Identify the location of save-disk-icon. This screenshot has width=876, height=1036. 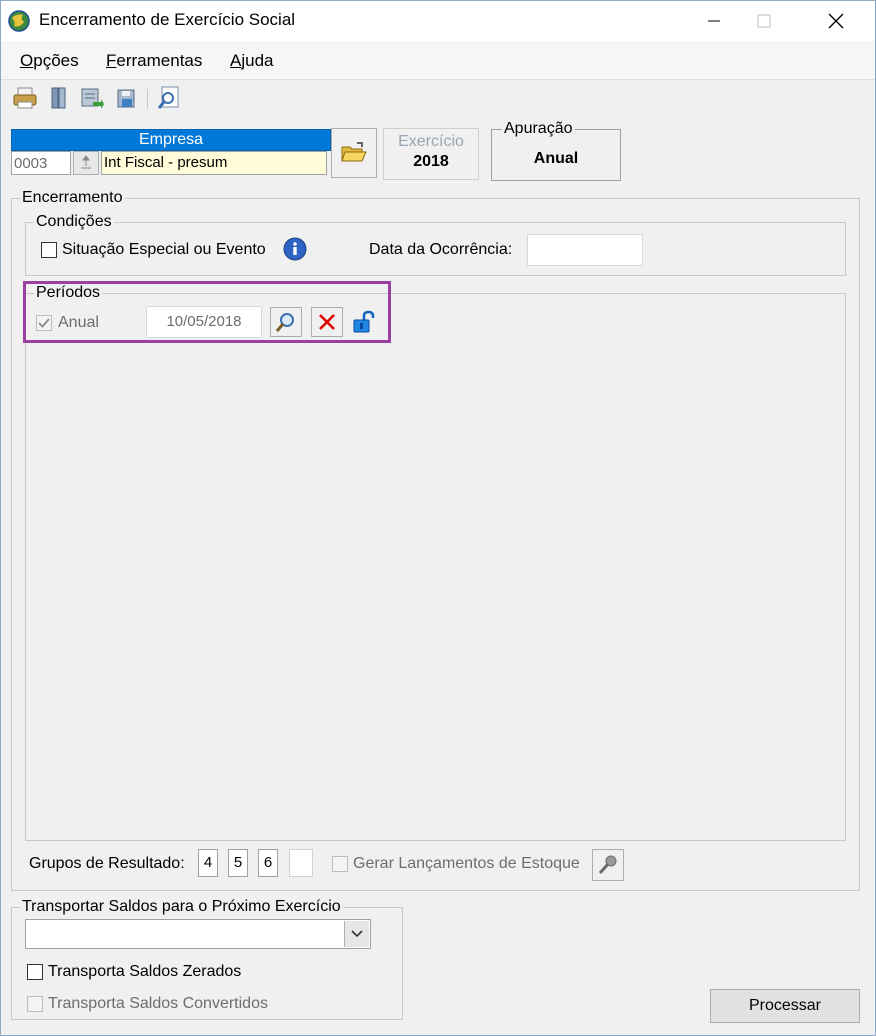
(127, 98).